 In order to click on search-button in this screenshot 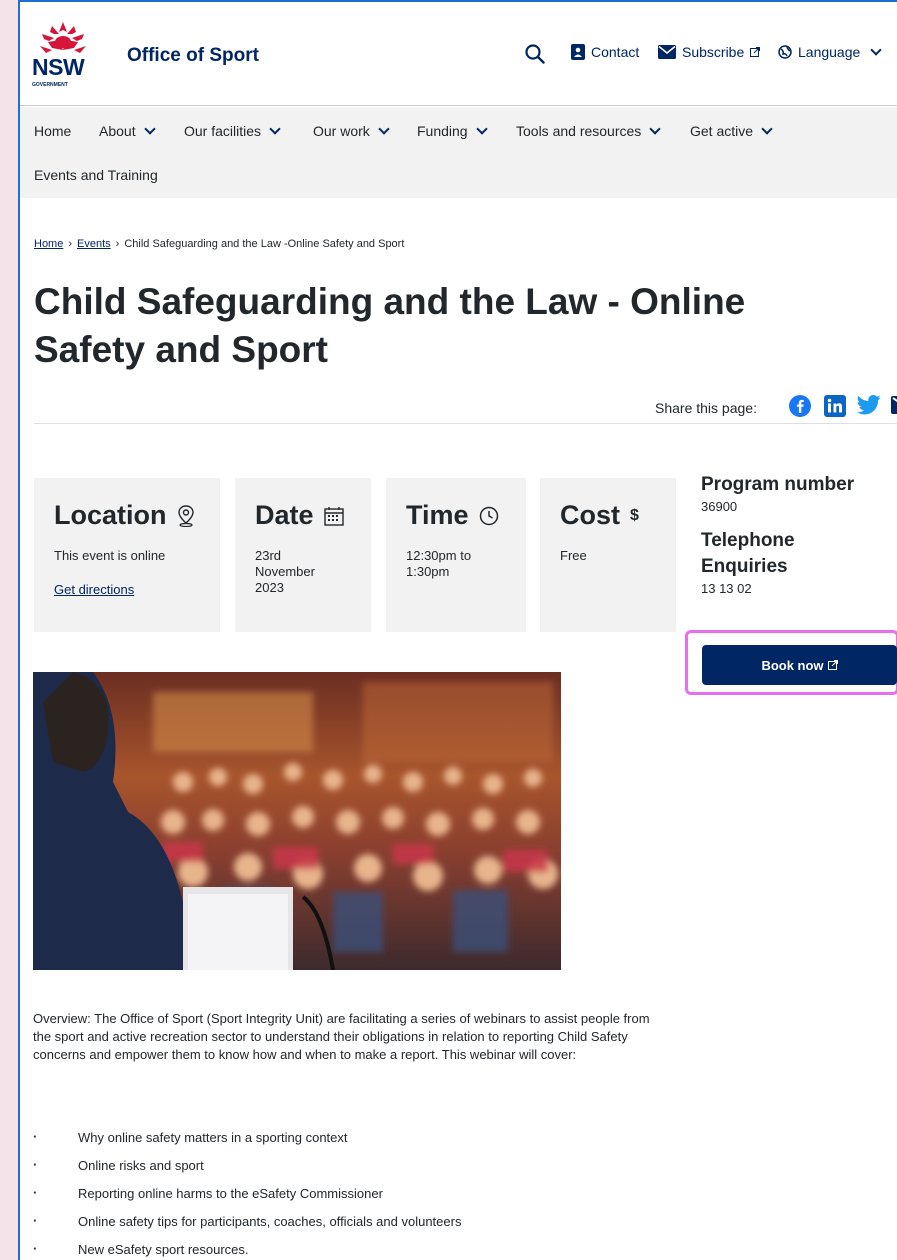, I will do `click(535, 54)`.